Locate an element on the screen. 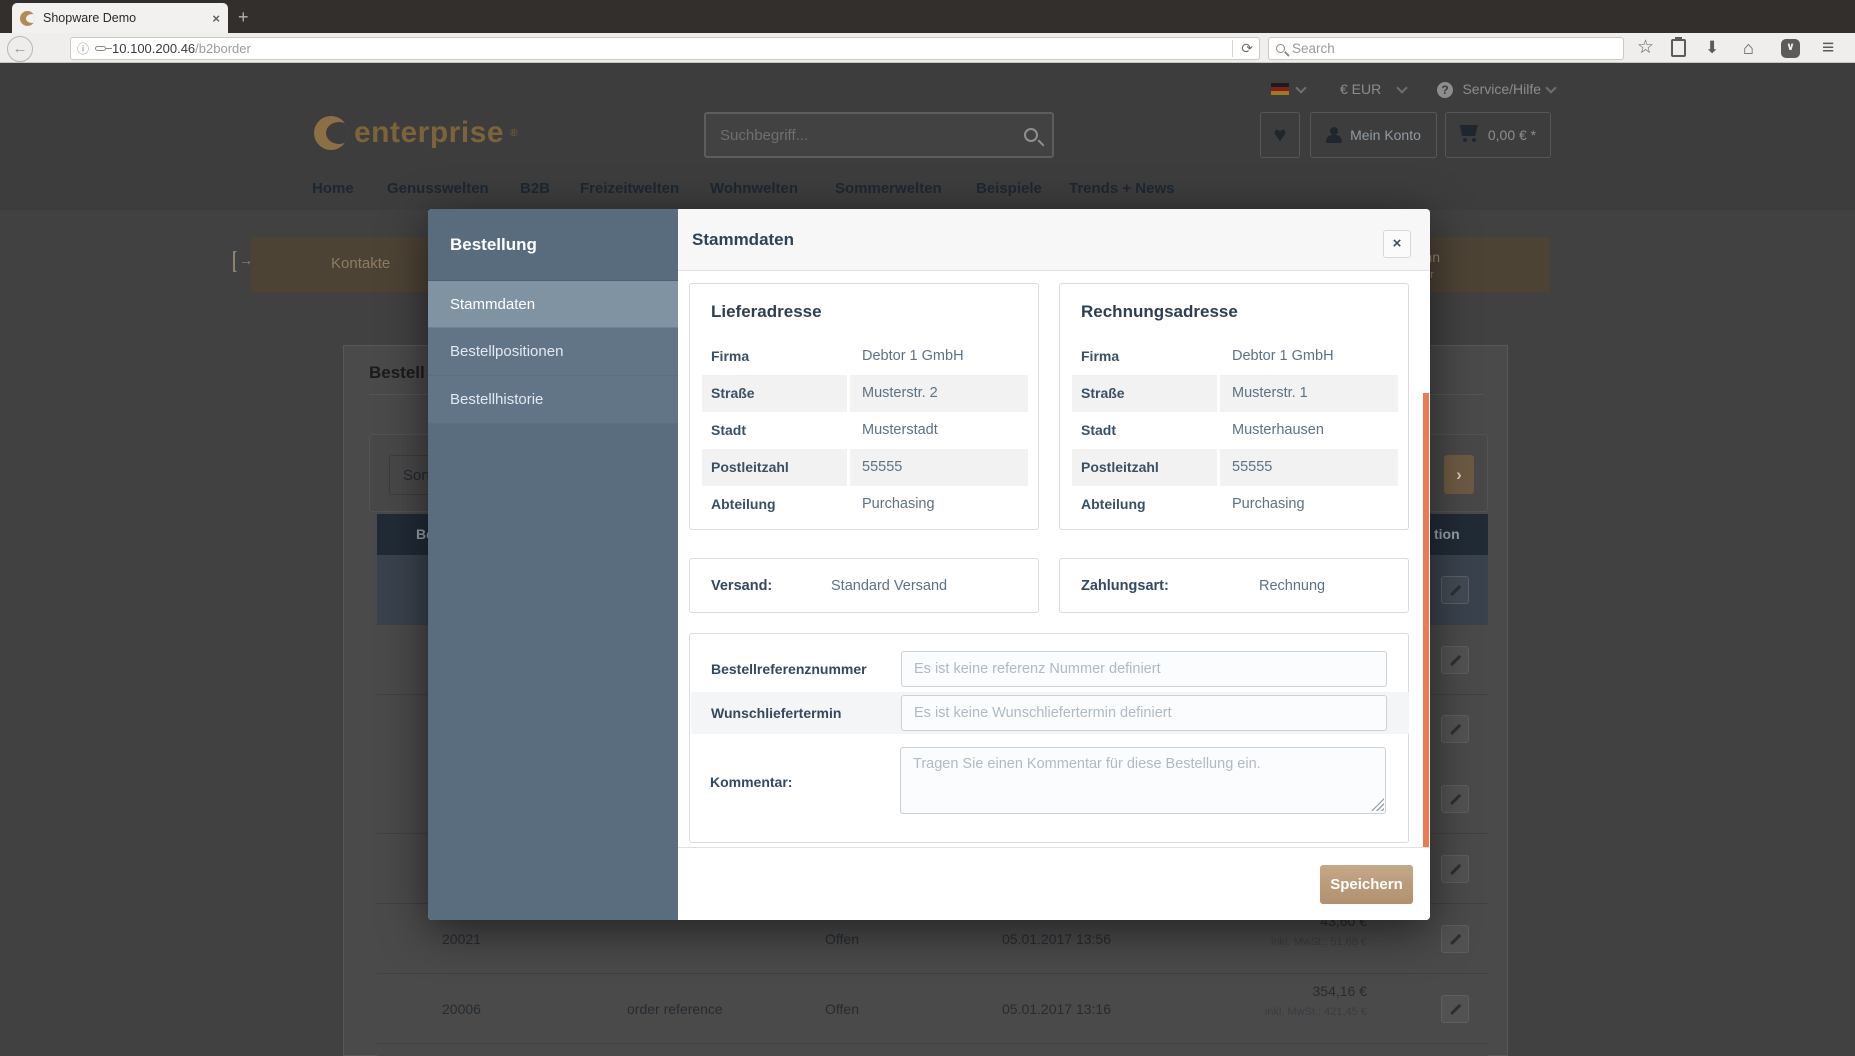  sidebar-item-bestellpositionen: Bestellpositionen is located at coordinates (553, 352).